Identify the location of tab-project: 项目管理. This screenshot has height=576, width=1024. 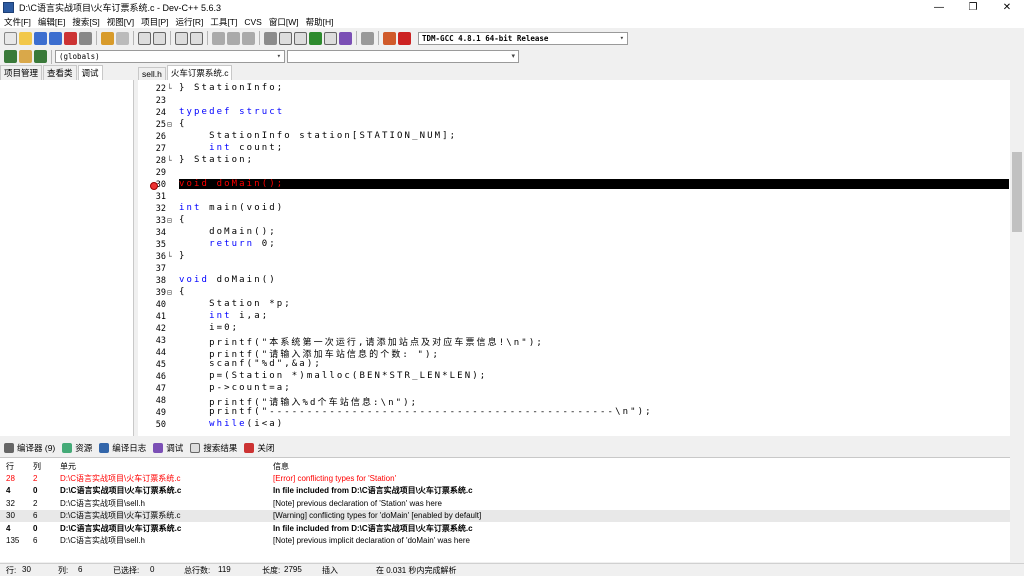
(21, 72).